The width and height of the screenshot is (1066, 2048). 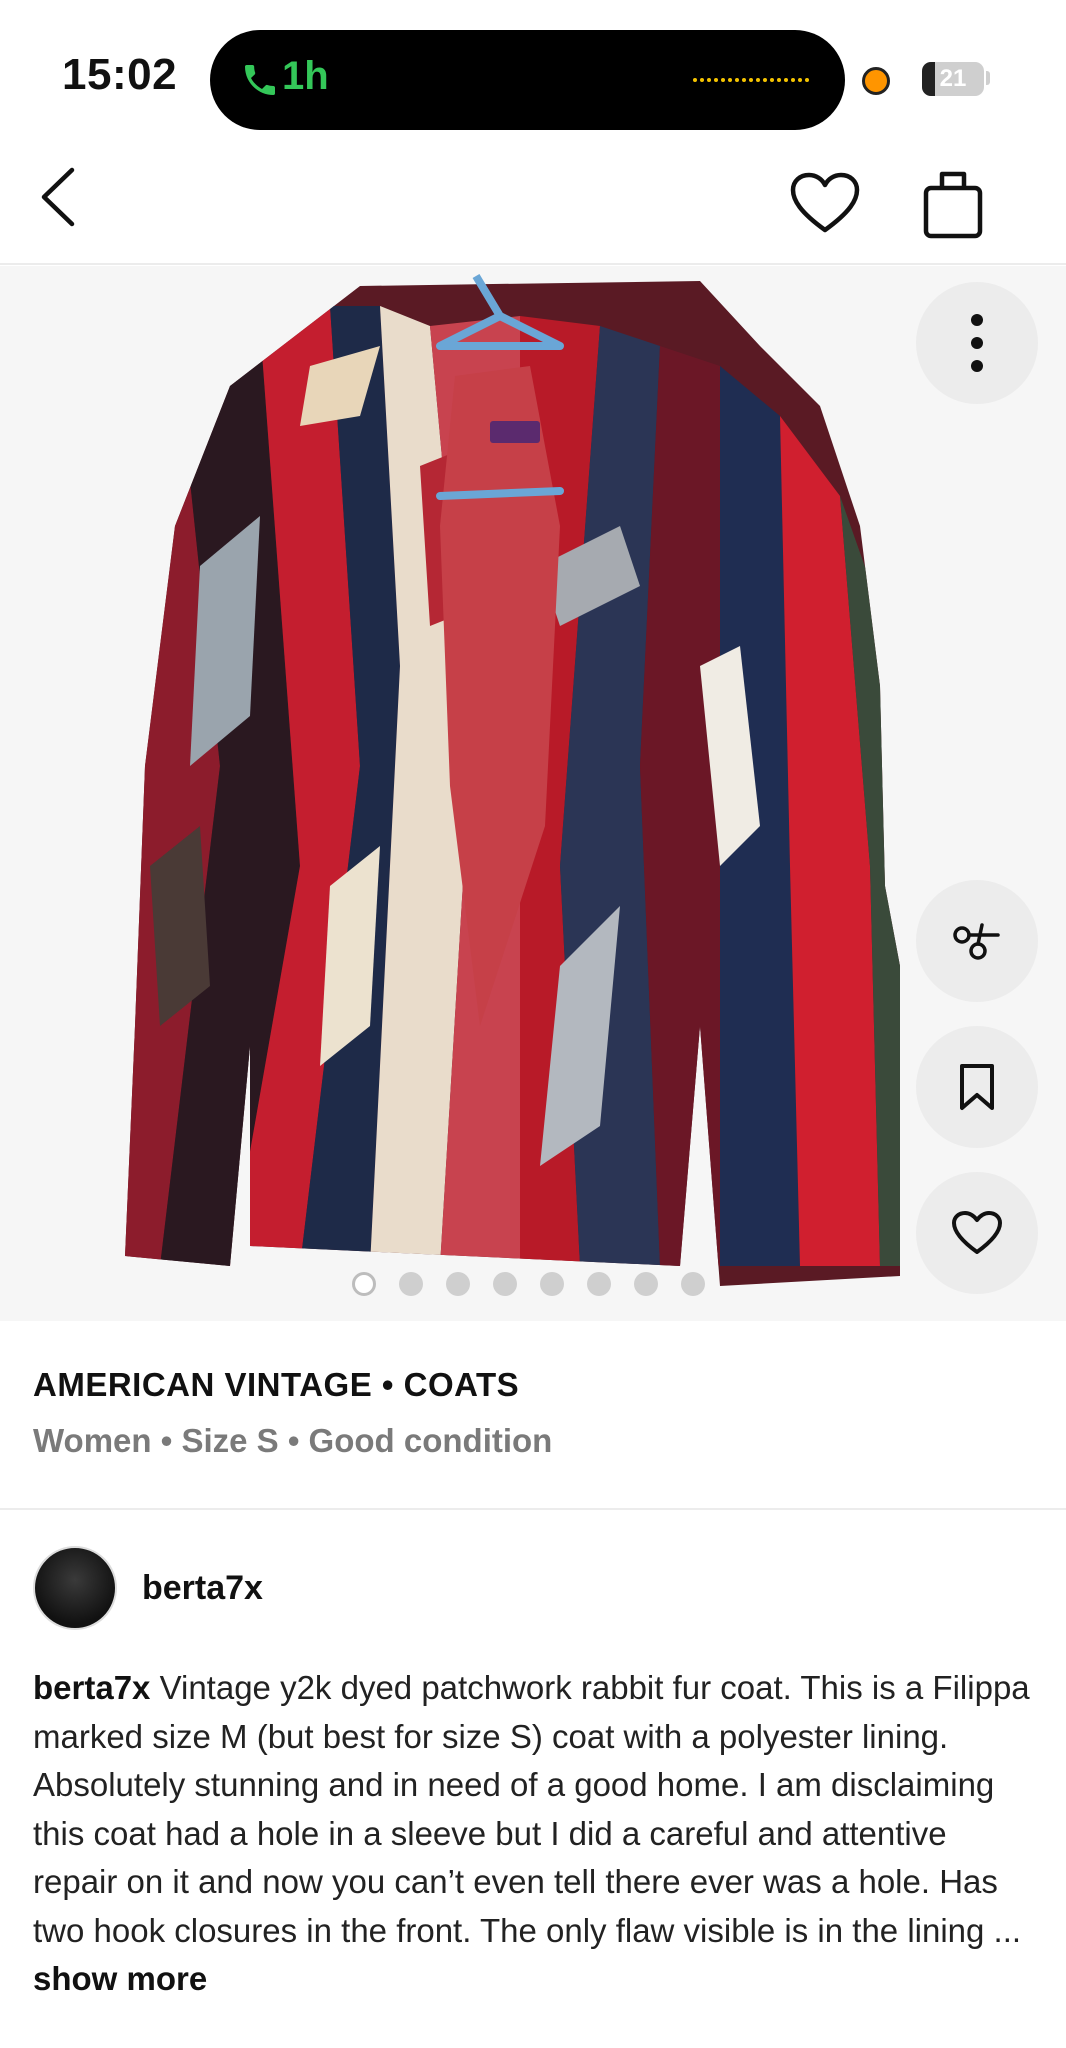 I want to click on description-username: berta7x, so click(x=91, y=1687).